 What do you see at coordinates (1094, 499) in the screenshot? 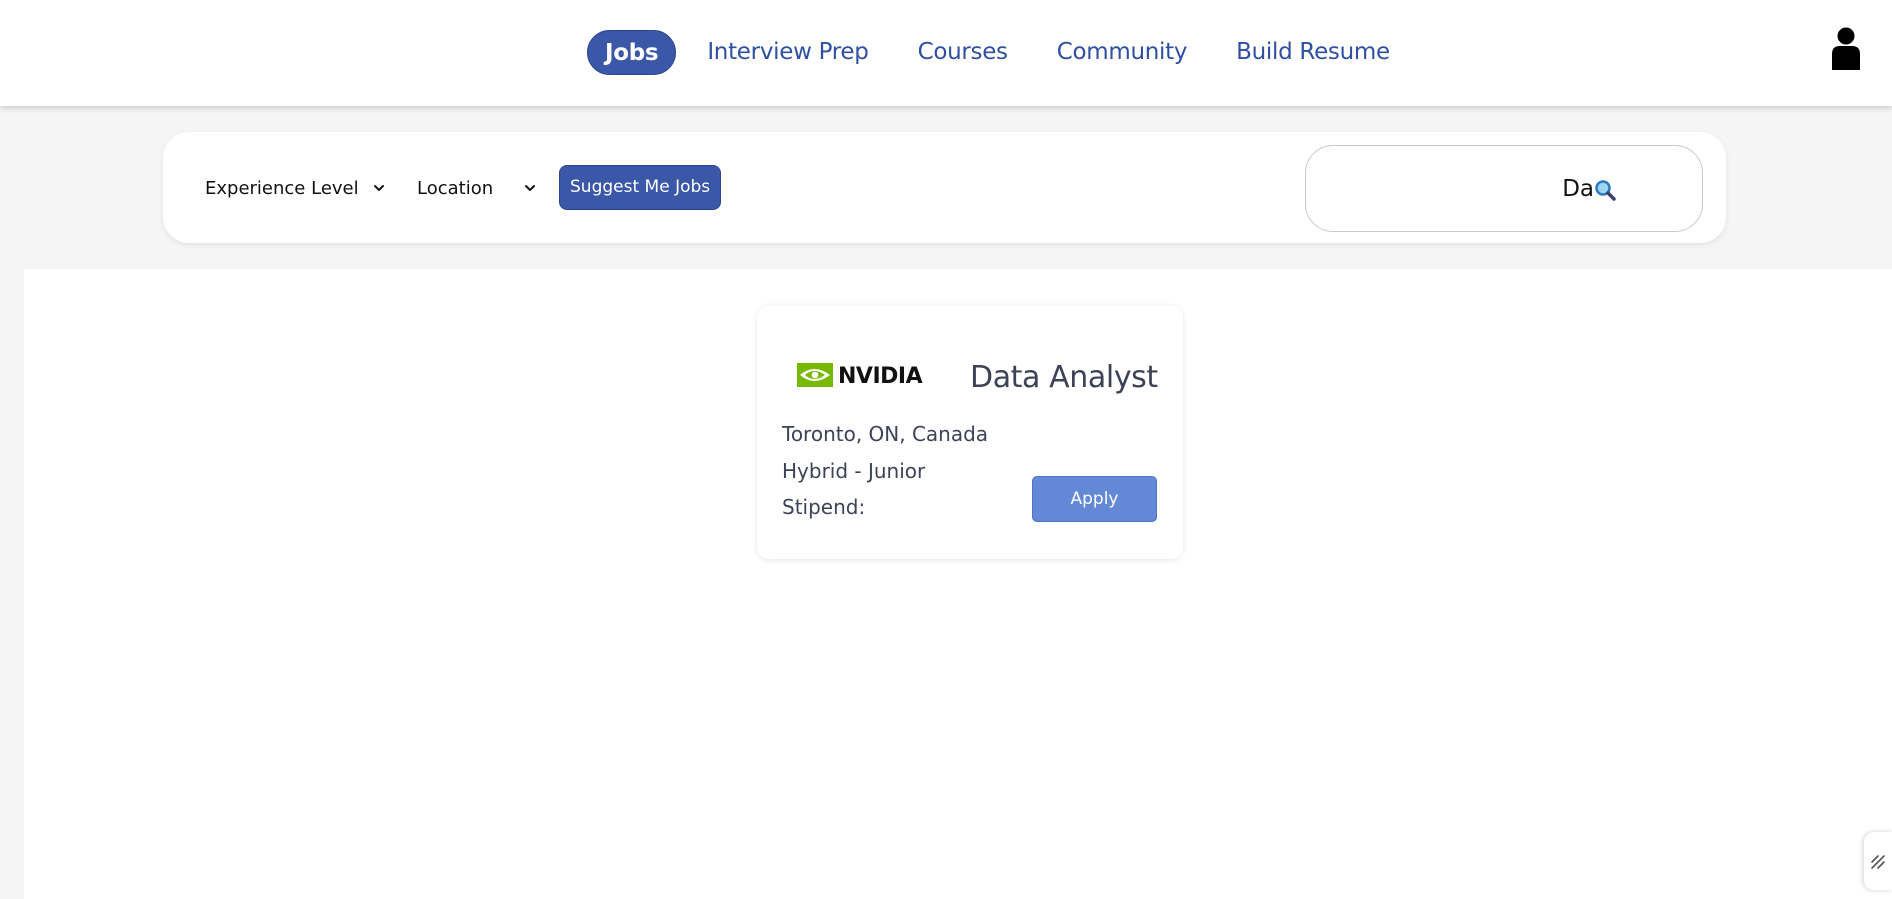
I see `apply-button: Apply` at bounding box center [1094, 499].